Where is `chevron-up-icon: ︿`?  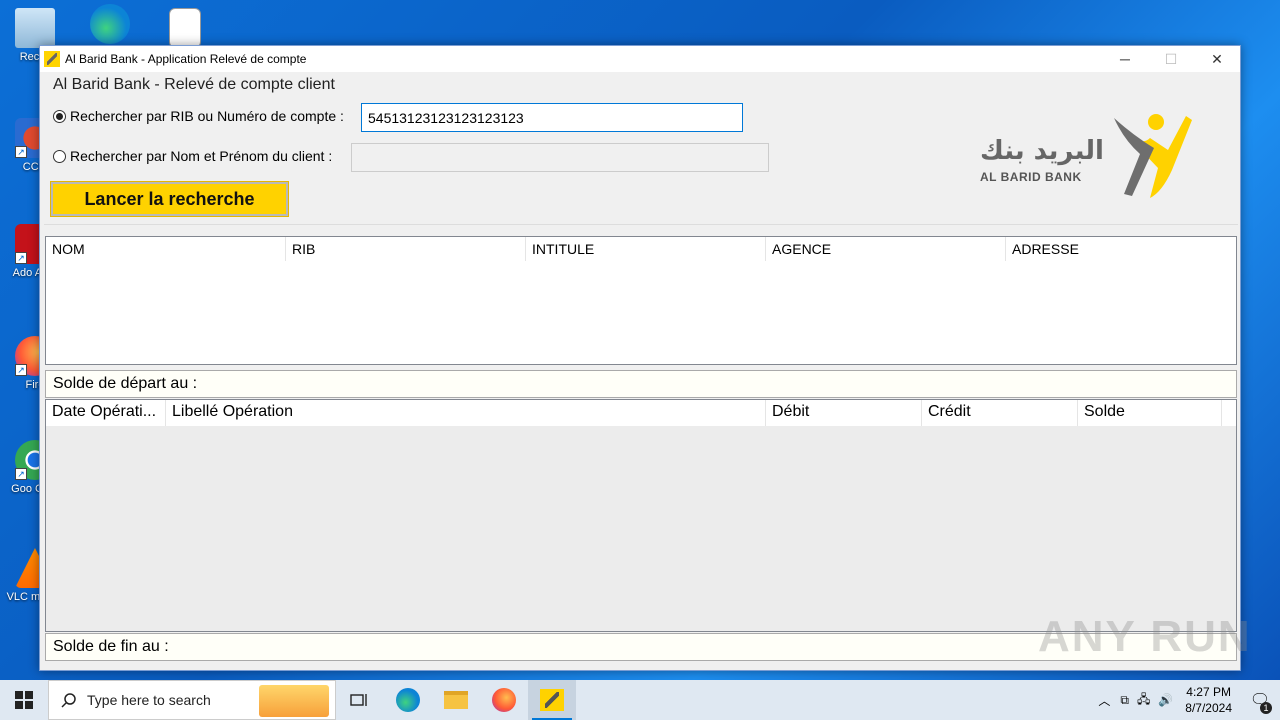
chevron-up-icon: ︿ is located at coordinates (1104, 700).